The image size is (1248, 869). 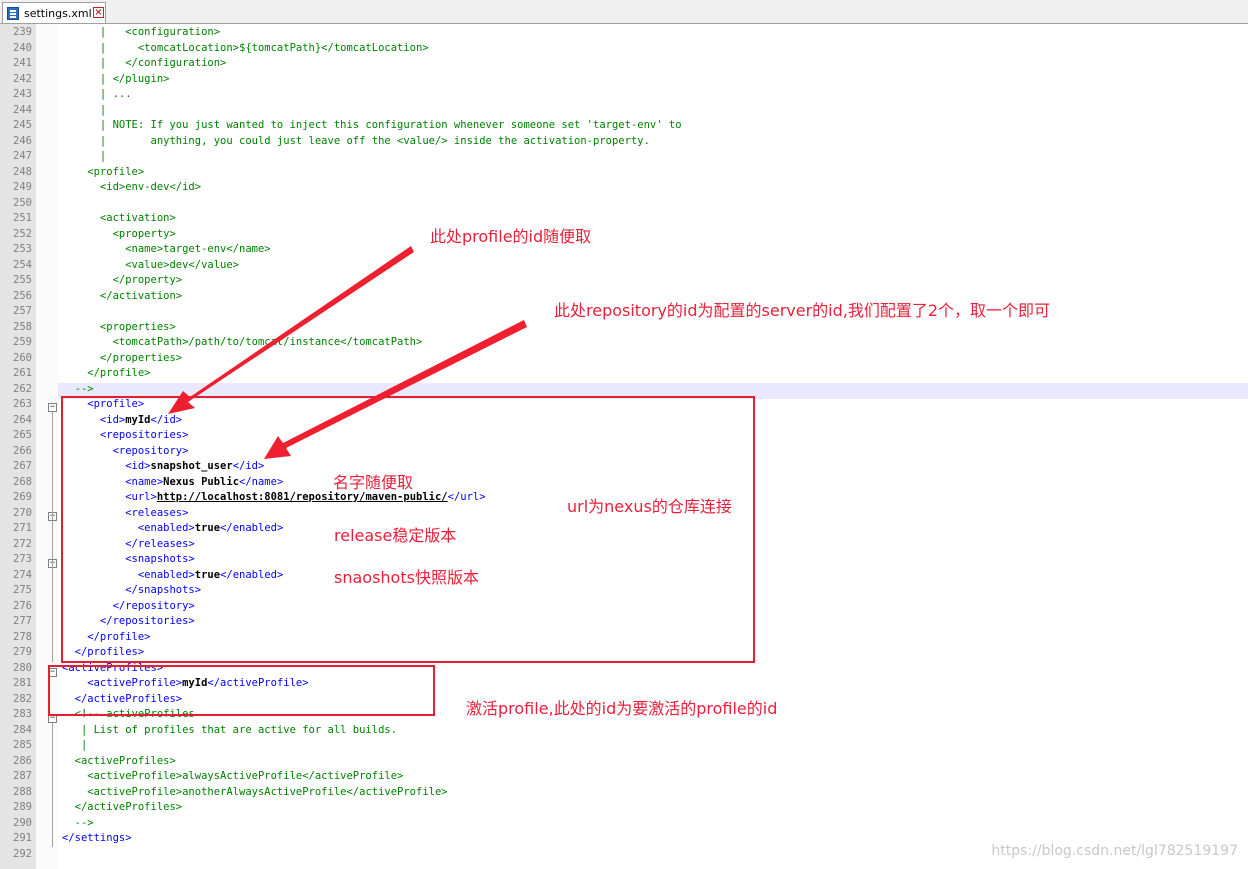 I want to click on annotation-arrows, so click(x=347, y=352).